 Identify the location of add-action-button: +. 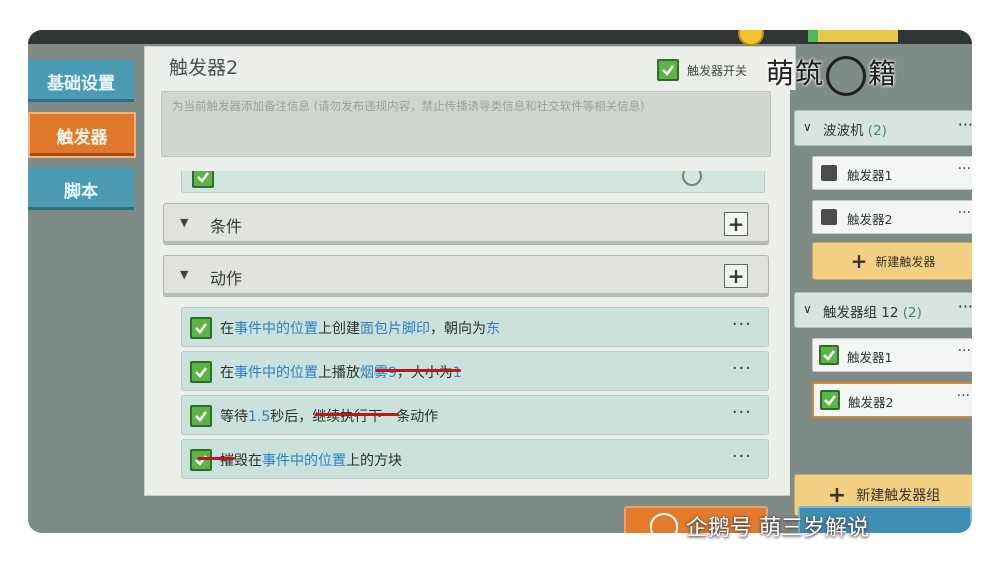
(736, 276).